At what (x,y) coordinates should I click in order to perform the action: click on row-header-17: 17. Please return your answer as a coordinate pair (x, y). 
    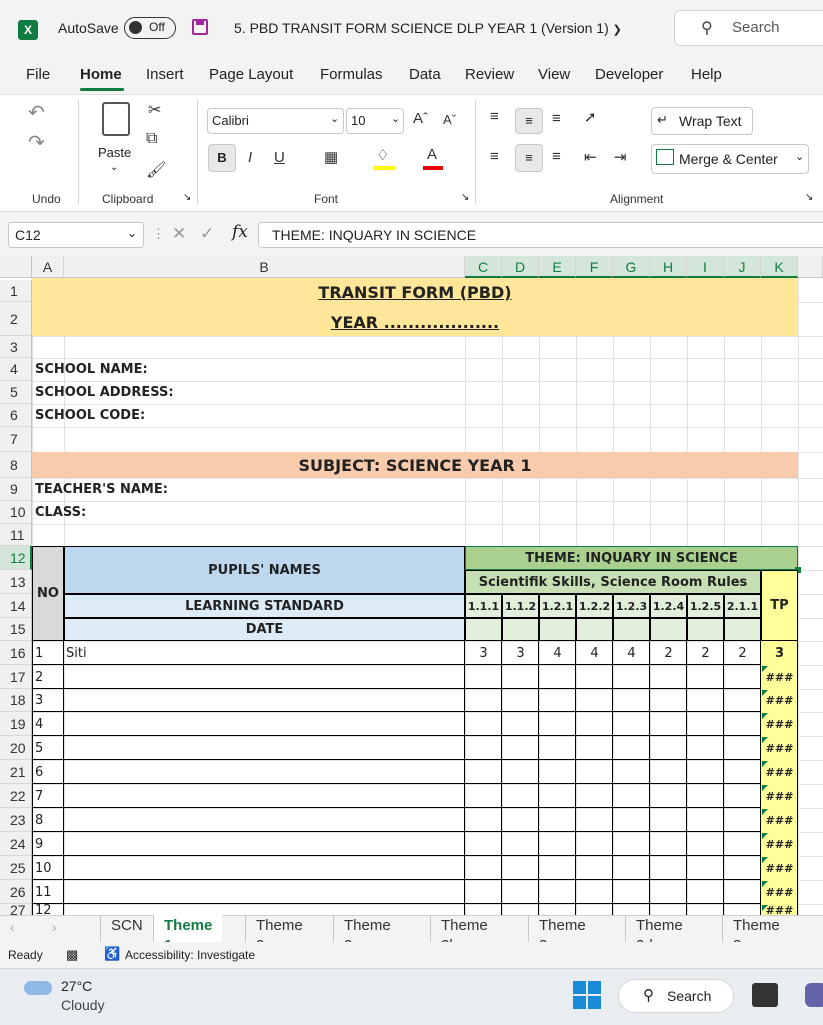
    Looking at the image, I should click on (16, 677).